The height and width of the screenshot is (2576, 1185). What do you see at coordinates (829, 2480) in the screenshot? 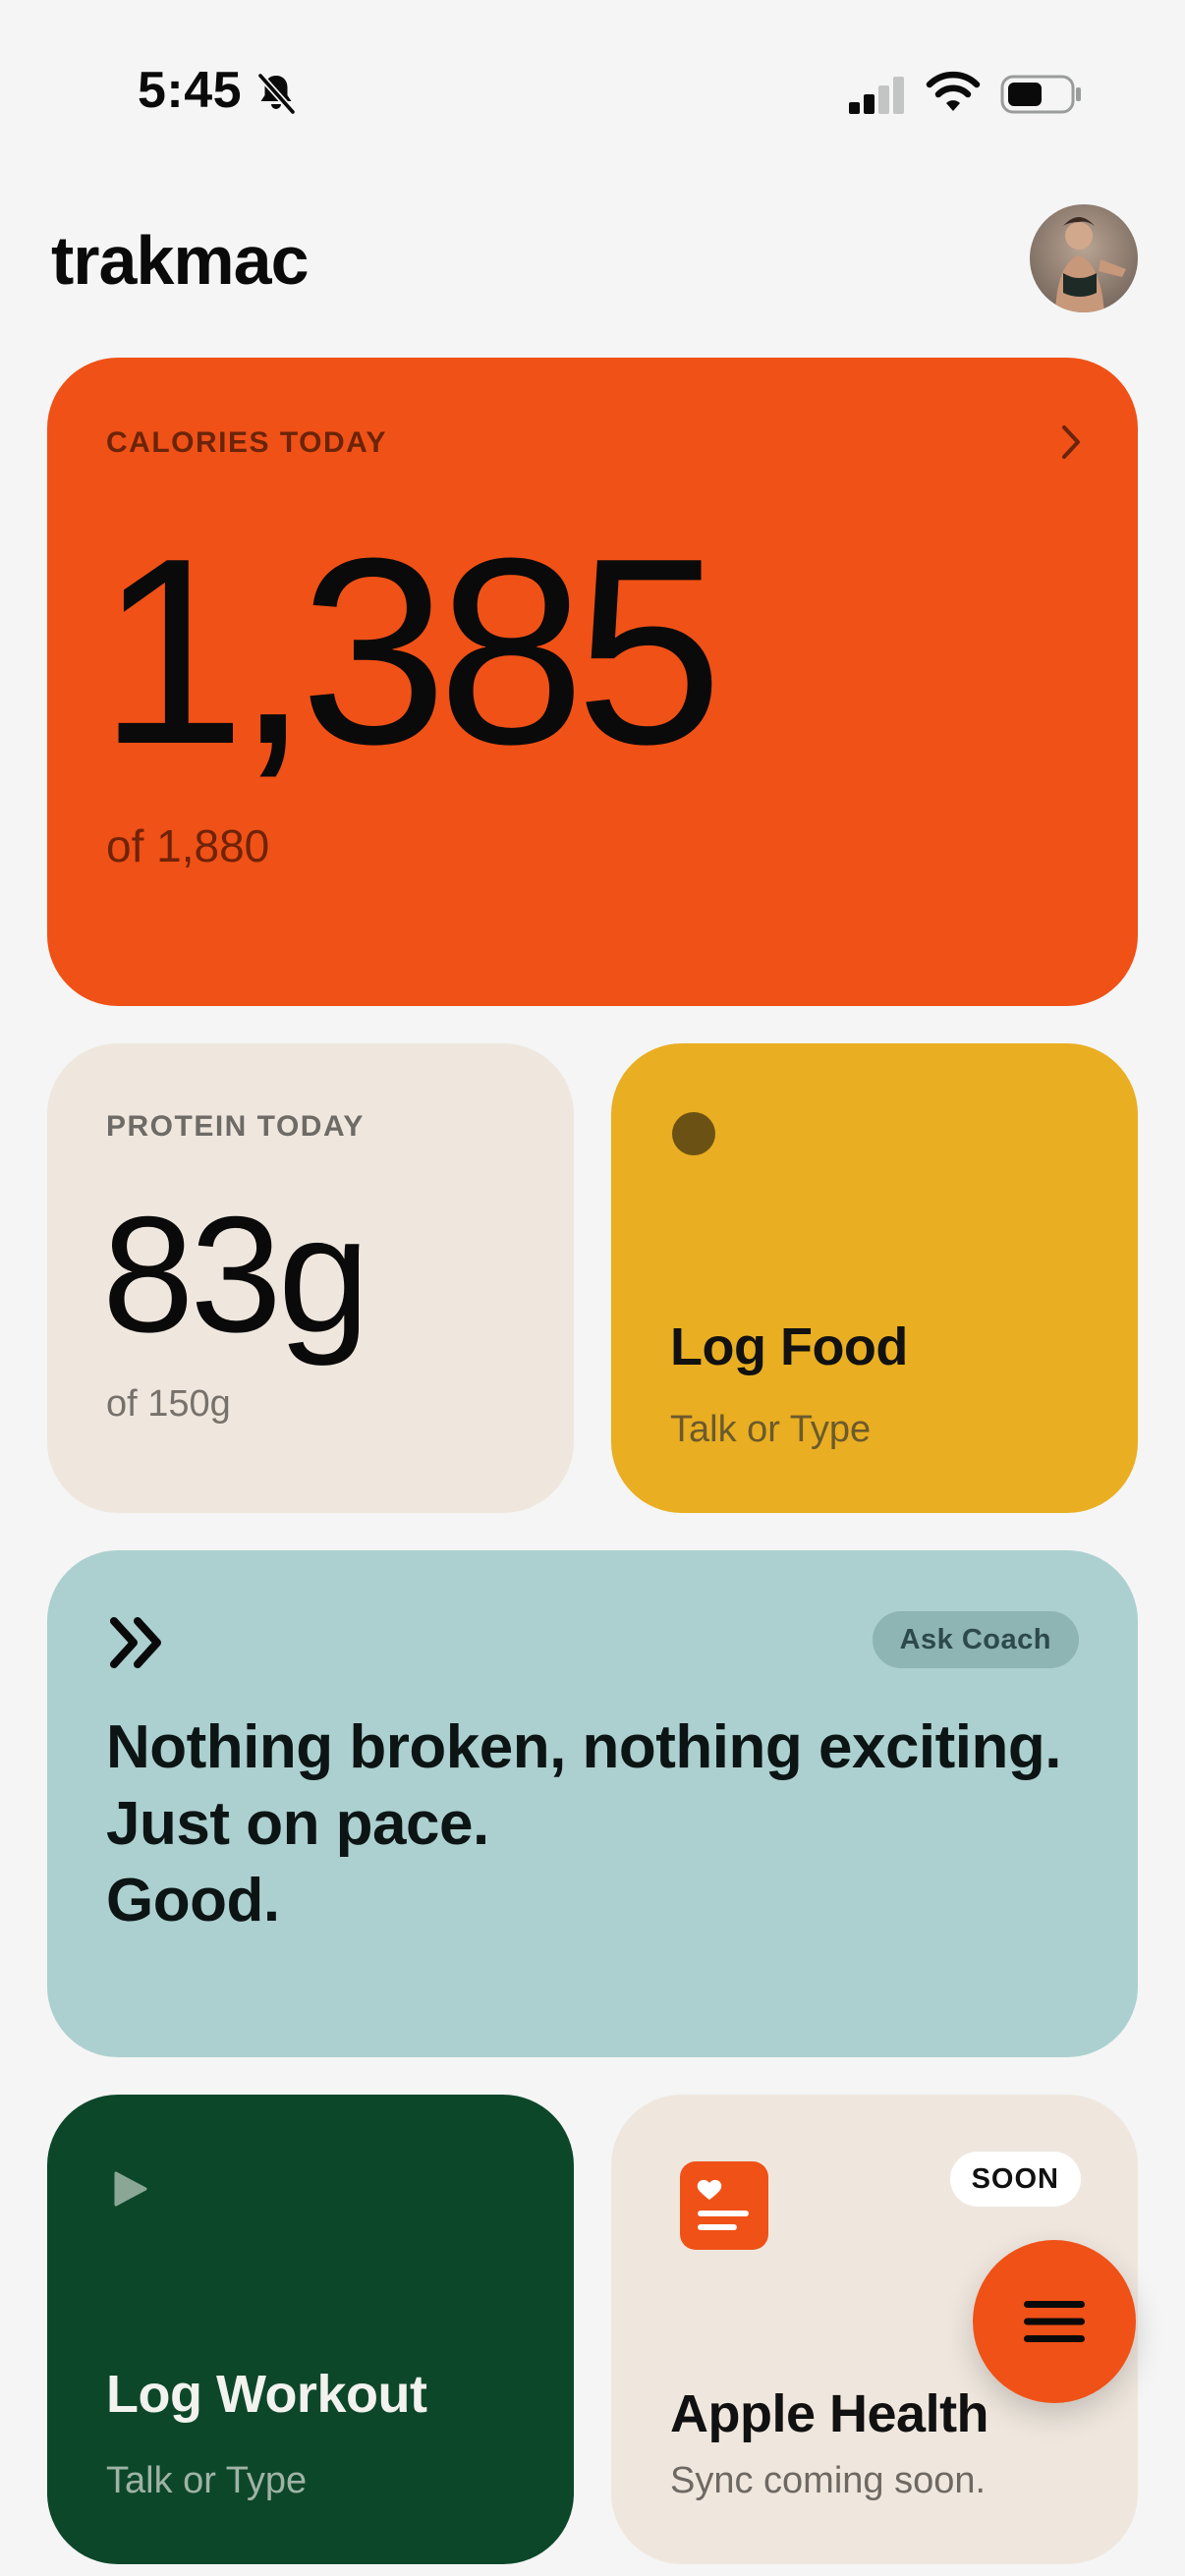
I see `apple-health-subtitle: Sync coming soon.` at bounding box center [829, 2480].